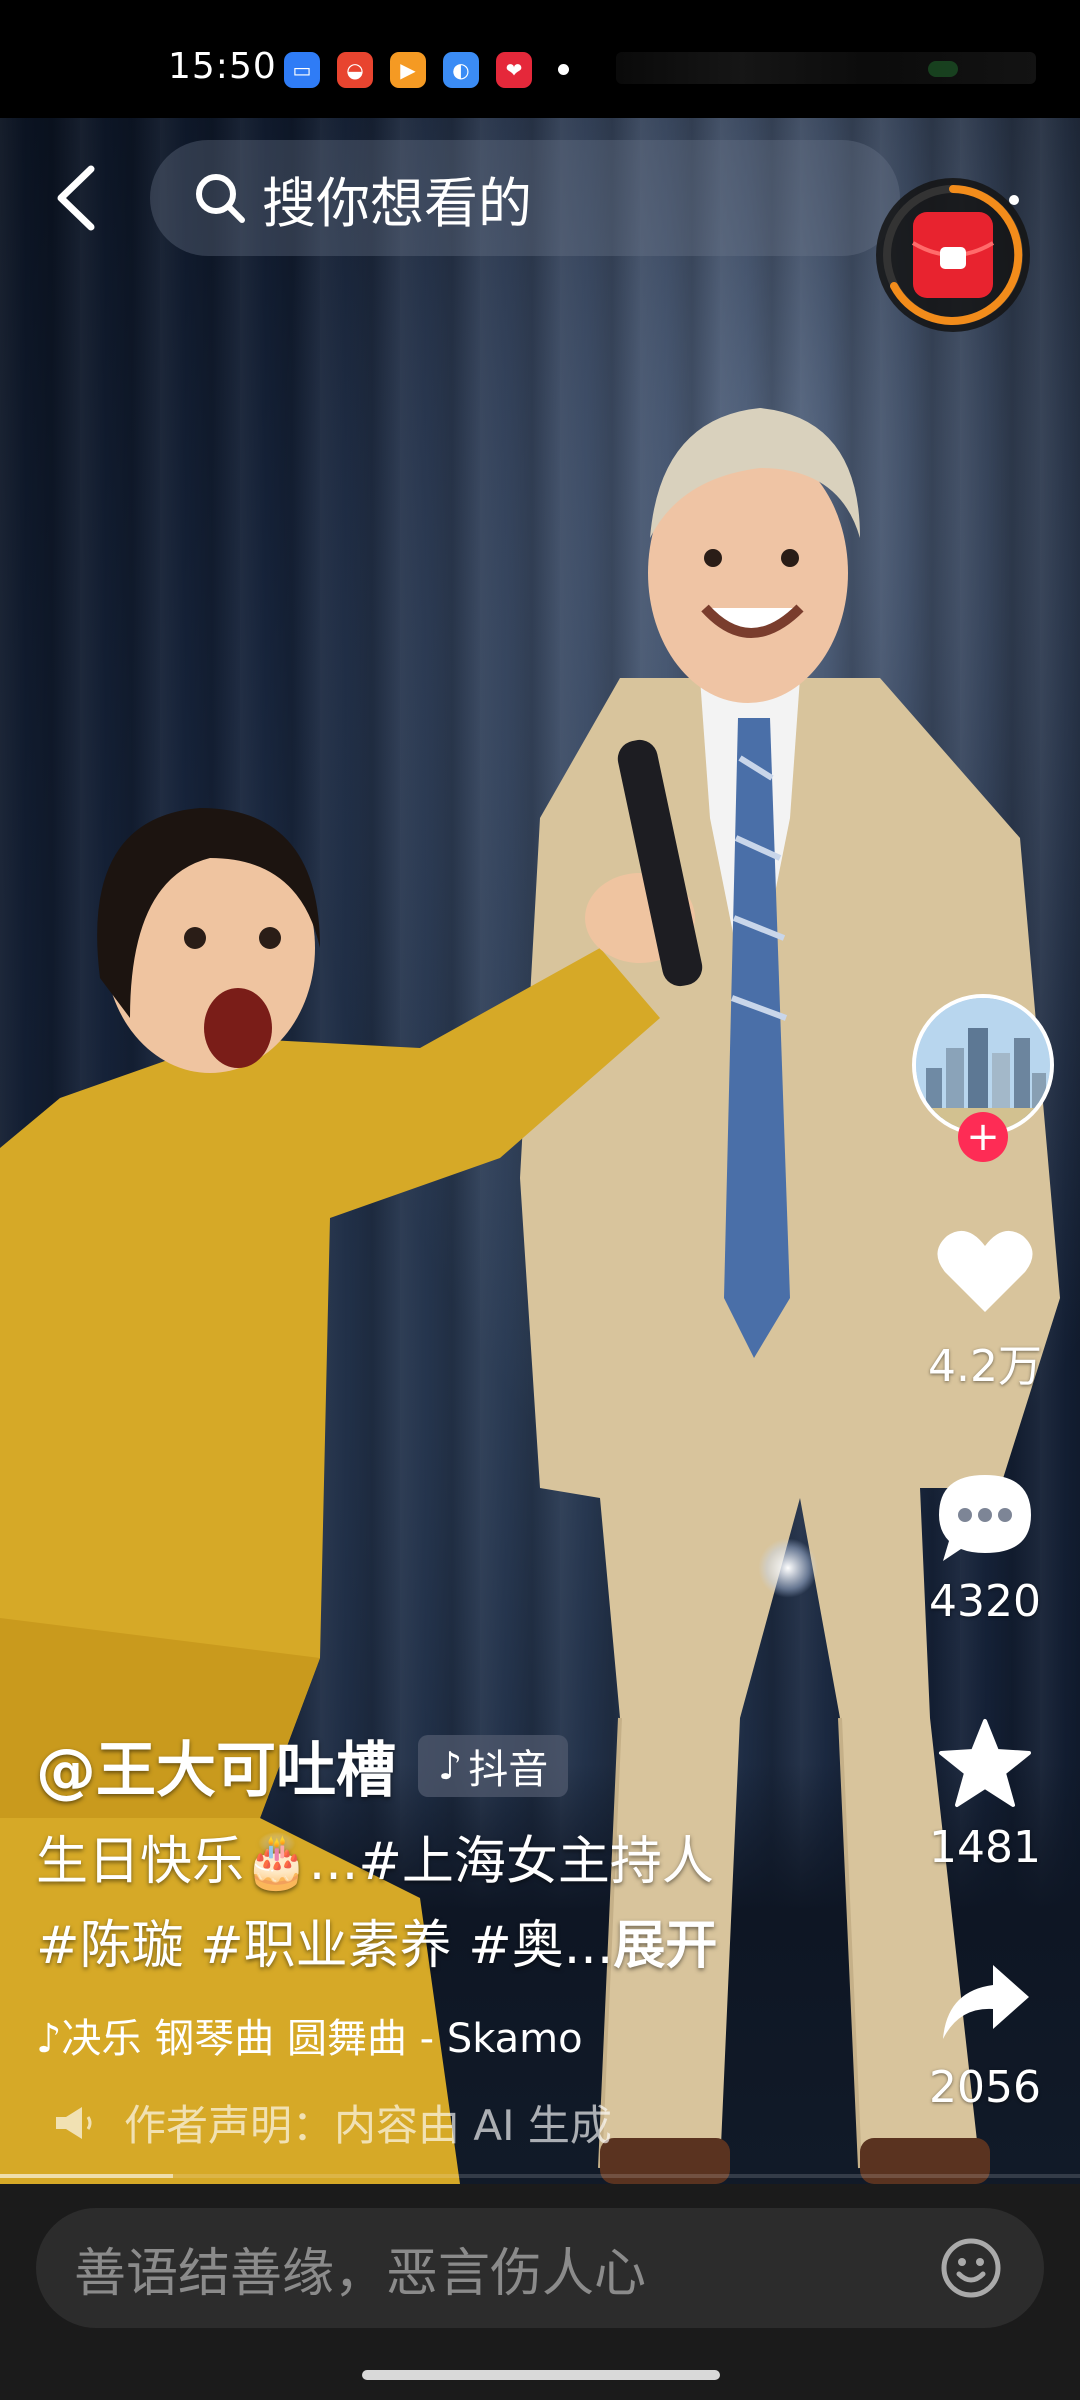 The image size is (1080, 2400). I want to click on notification-icons: ▭ ◒ ▶ ◐ ❤, so click(408, 70).